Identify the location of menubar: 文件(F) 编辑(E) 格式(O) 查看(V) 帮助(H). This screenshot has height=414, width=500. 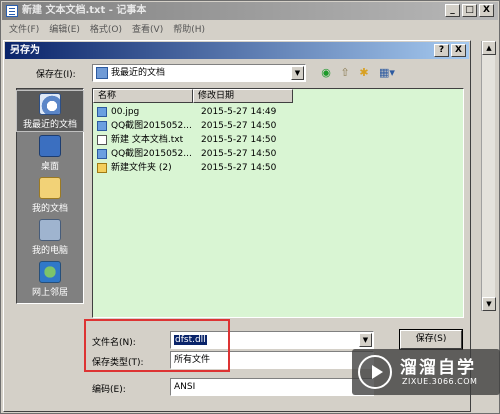
(104, 30).